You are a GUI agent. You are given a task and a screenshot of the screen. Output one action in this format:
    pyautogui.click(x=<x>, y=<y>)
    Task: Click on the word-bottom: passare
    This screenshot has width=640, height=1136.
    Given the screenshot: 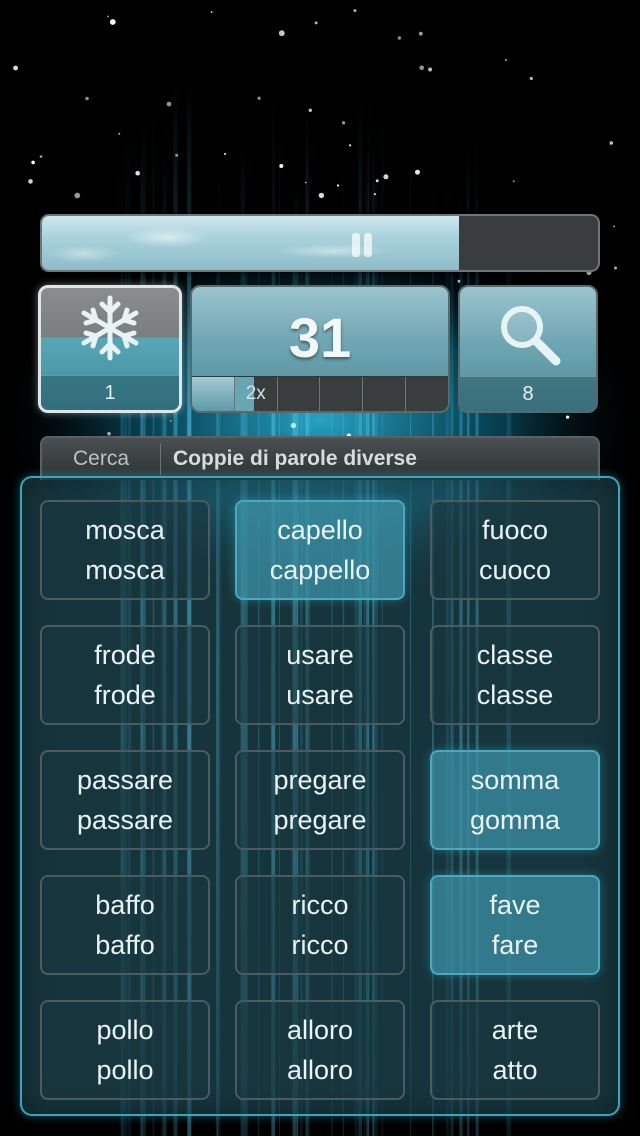 What is the action you would take?
    pyautogui.click(x=125, y=820)
    